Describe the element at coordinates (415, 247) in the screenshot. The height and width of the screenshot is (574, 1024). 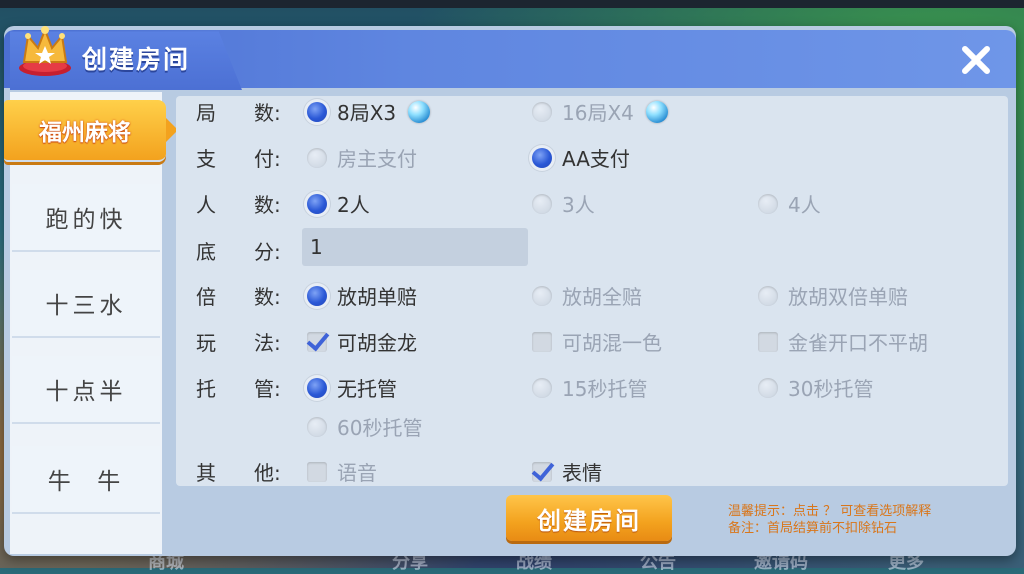
I see `base-score-input` at that location.